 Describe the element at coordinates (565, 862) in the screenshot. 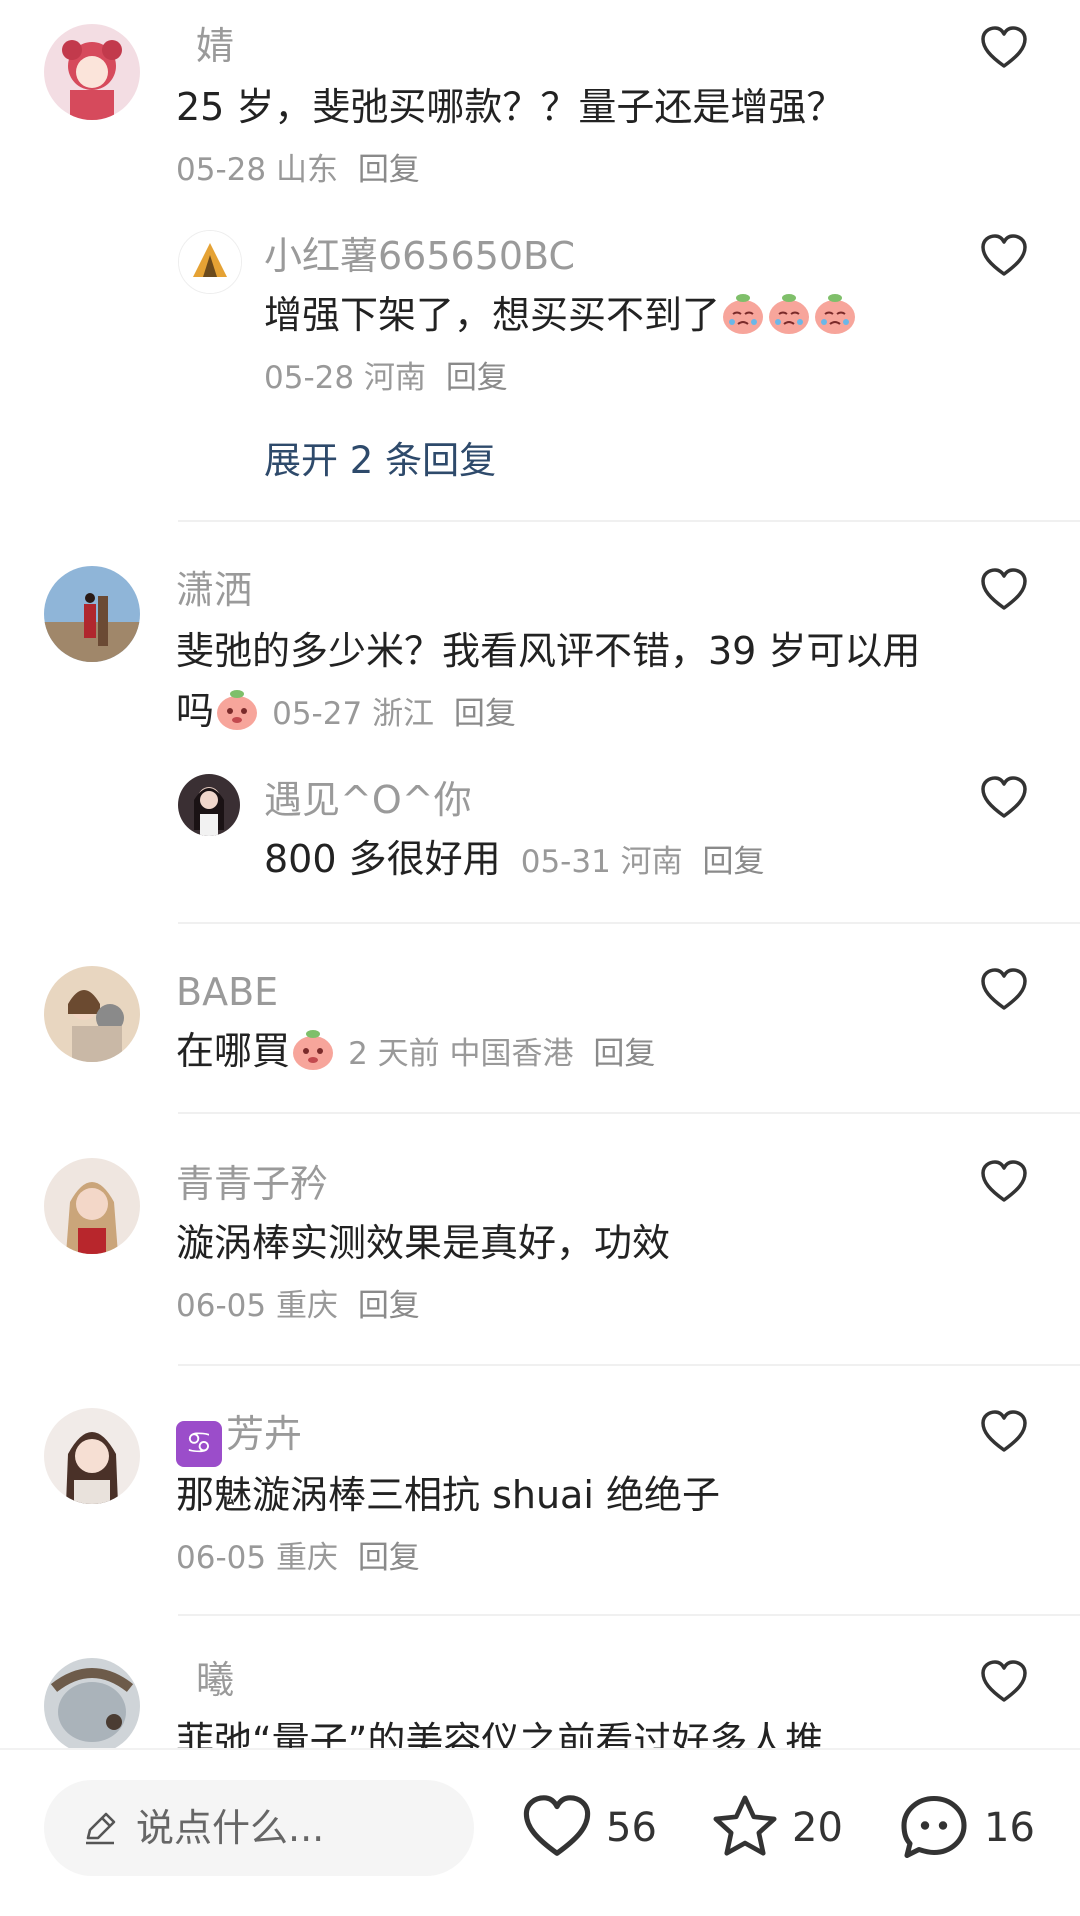

I see `comment-date: 05-31` at that location.